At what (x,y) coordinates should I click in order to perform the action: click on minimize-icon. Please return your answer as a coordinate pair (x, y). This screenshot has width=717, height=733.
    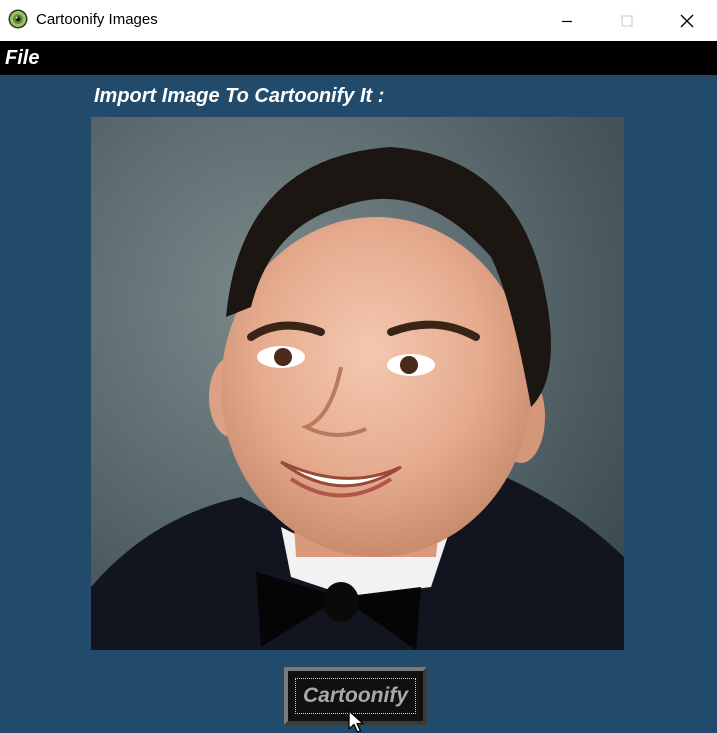
    Looking at the image, I should click on (567, 21).